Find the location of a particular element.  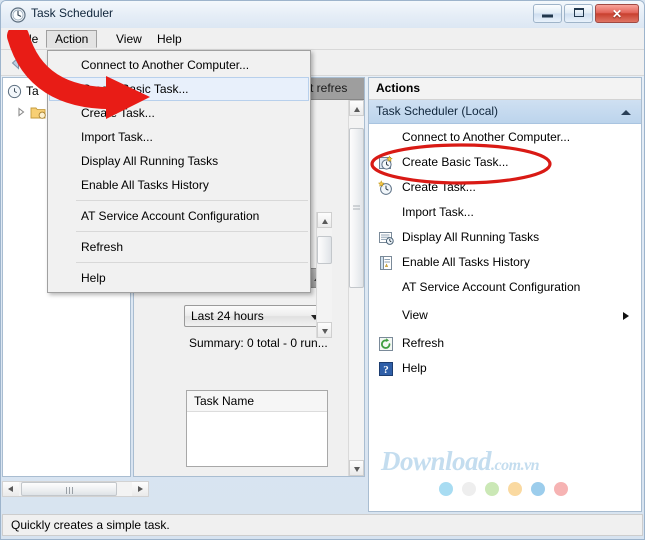

menu-item-help: Help is located at coordinates (179, 278).